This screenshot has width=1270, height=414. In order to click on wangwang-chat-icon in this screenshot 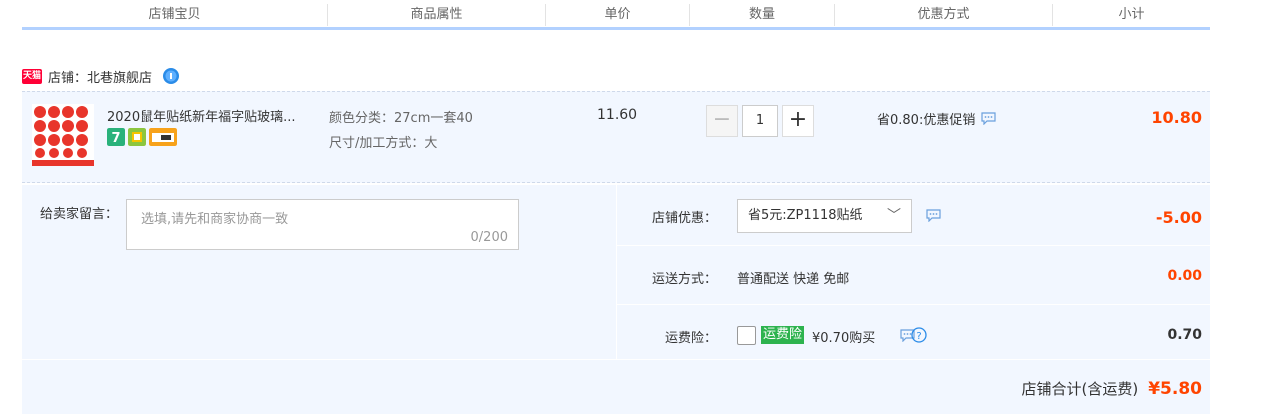, I will do `click(171, 76)`.